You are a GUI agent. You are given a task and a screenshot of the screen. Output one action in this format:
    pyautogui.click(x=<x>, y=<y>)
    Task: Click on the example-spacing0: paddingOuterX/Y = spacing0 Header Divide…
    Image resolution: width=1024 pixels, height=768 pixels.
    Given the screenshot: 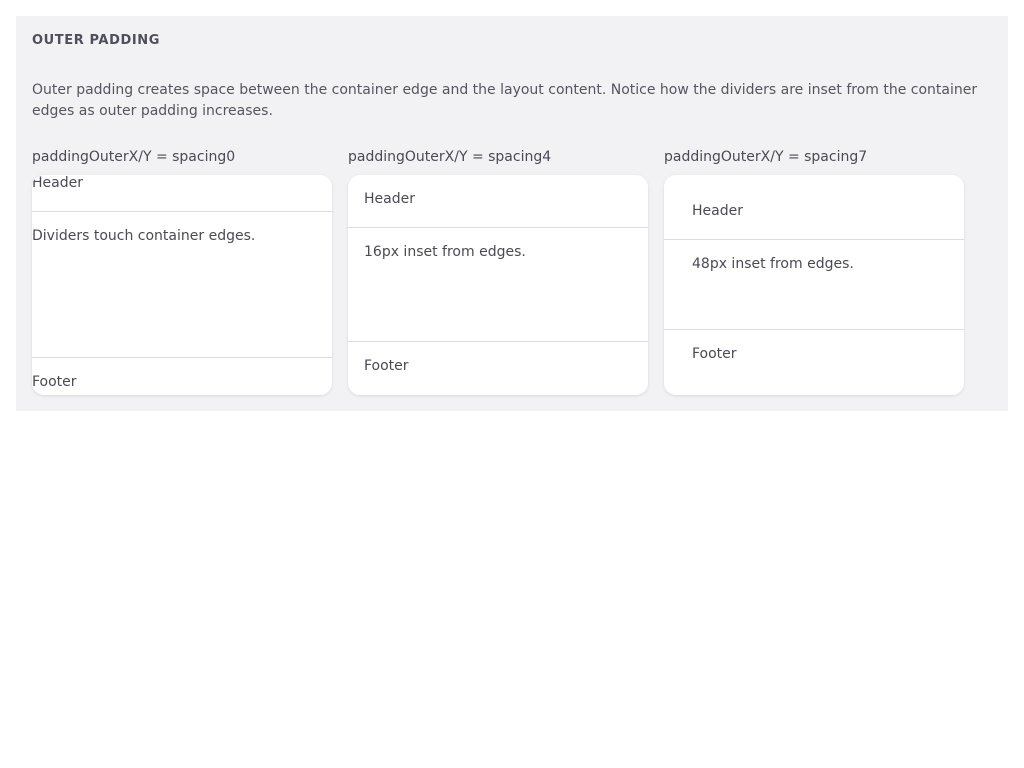 What is the action you would take?
    pyautogui.click(x=182, y=271)
    